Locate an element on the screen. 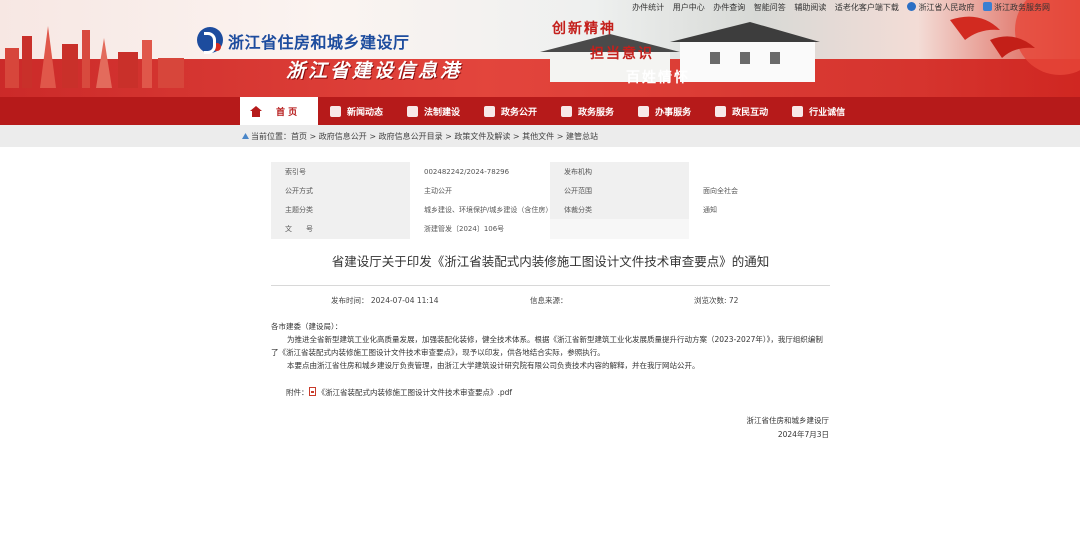 This screenshot has height=539, width=1080. meta-open-mode-value: 主动公开 is located at coordinates (480, 190).